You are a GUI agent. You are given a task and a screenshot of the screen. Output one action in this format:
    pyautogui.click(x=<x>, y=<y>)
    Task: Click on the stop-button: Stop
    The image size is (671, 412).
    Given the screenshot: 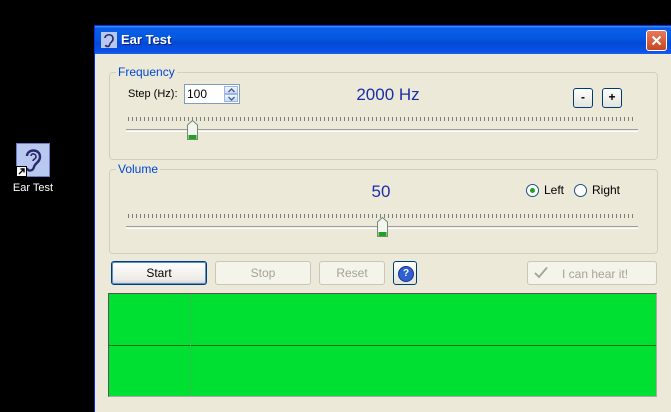 What is the action you would take?
    pyautogui.click(x=263, y=273)
    